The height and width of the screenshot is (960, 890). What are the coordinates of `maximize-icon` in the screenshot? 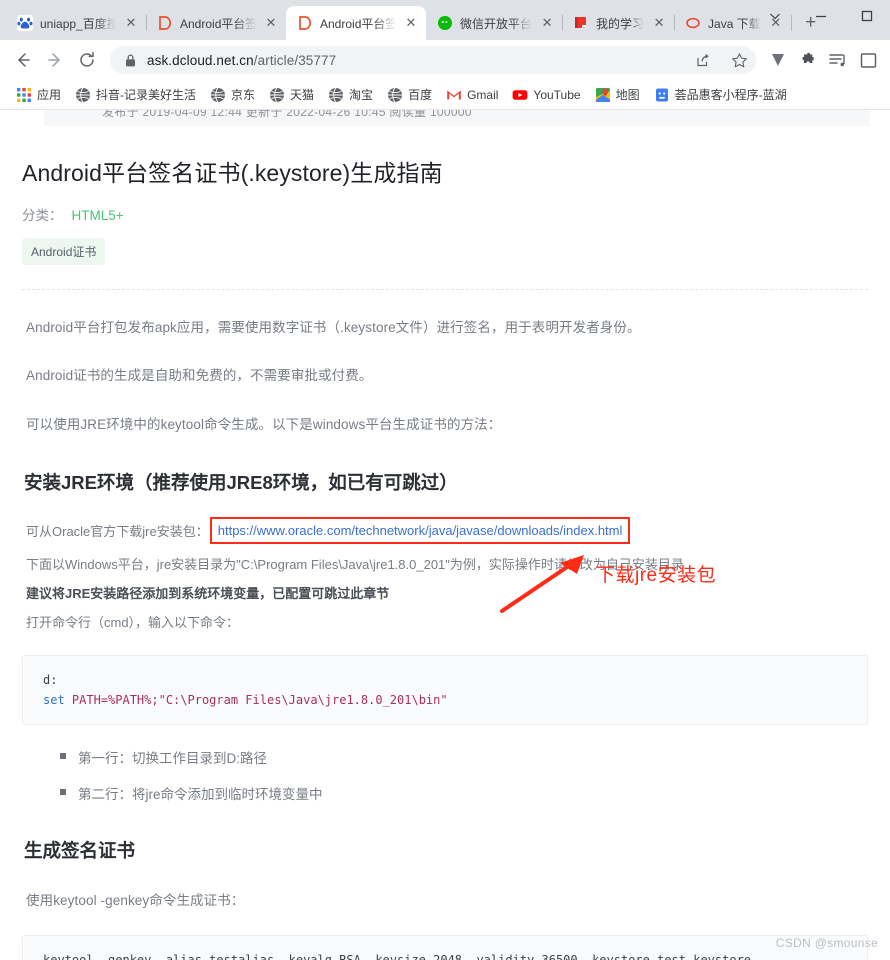 It's located at (867, 16).